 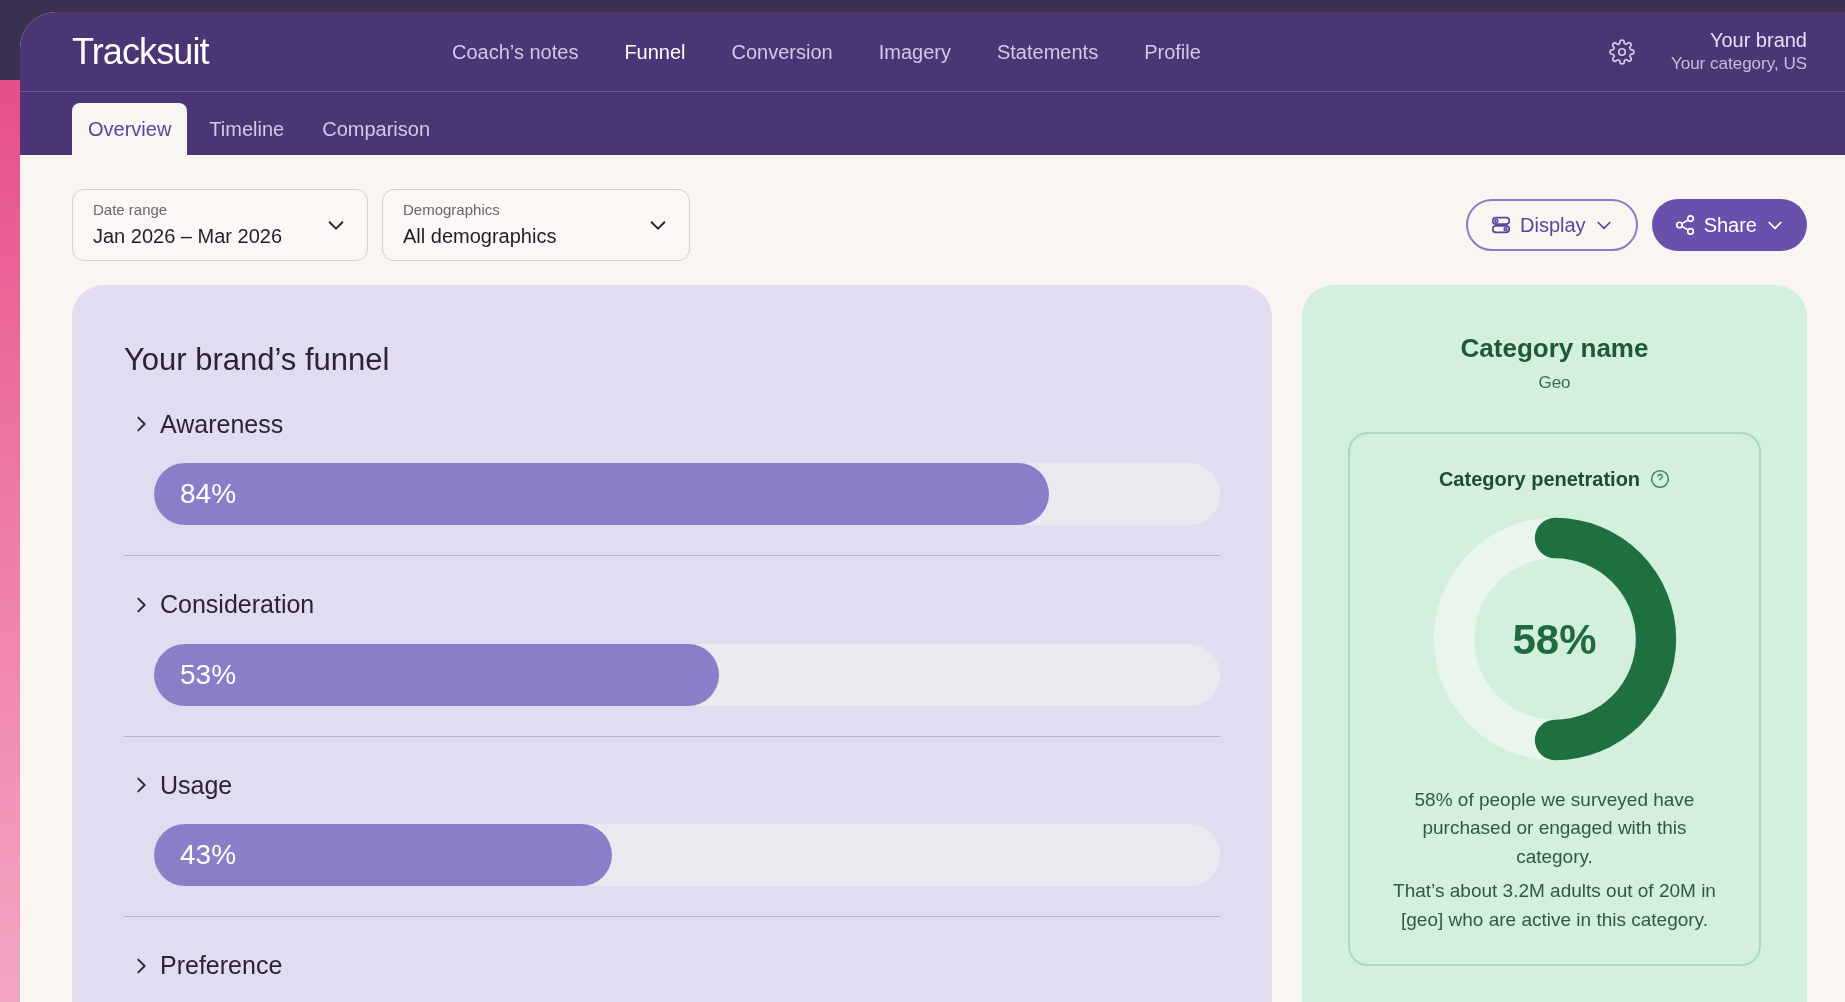 What do you see at coordinates (1554, 905) in the screenshot?
I see `metric-detail: That’s about 3.2M adults out of 20M in [geo] who are active in this category.` at bounding box center [1554, 905].